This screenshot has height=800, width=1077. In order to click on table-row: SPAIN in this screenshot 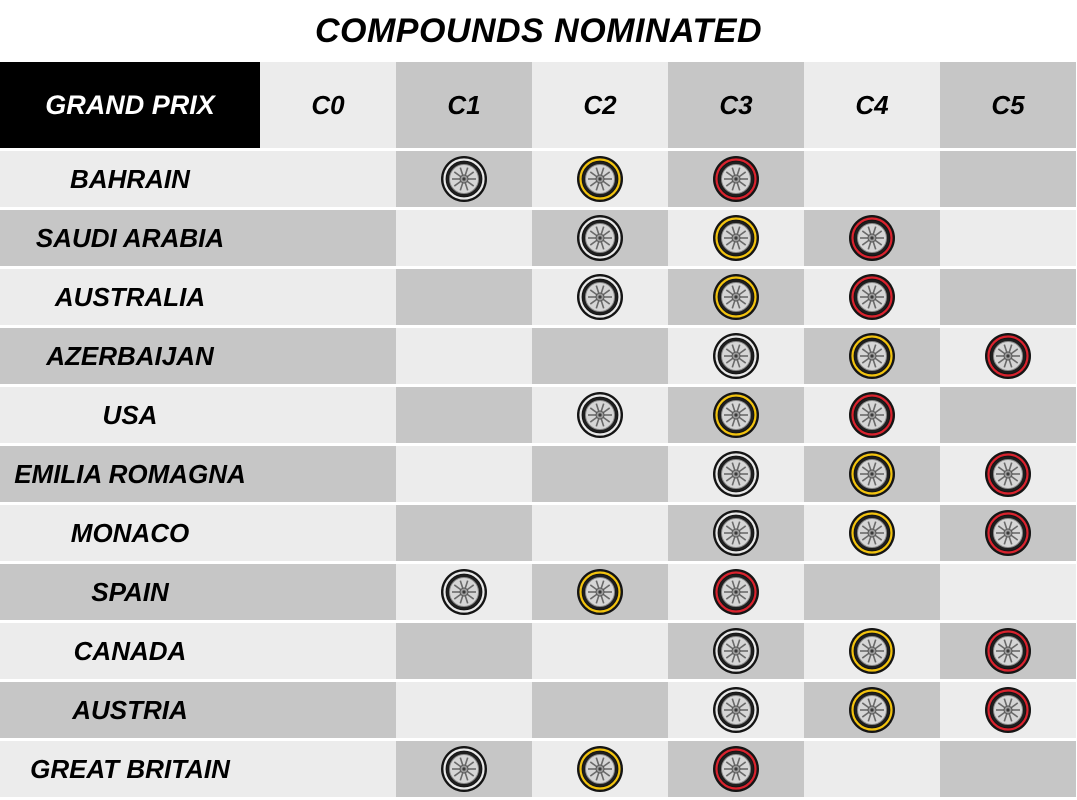, I will do `click(538, 592)`.